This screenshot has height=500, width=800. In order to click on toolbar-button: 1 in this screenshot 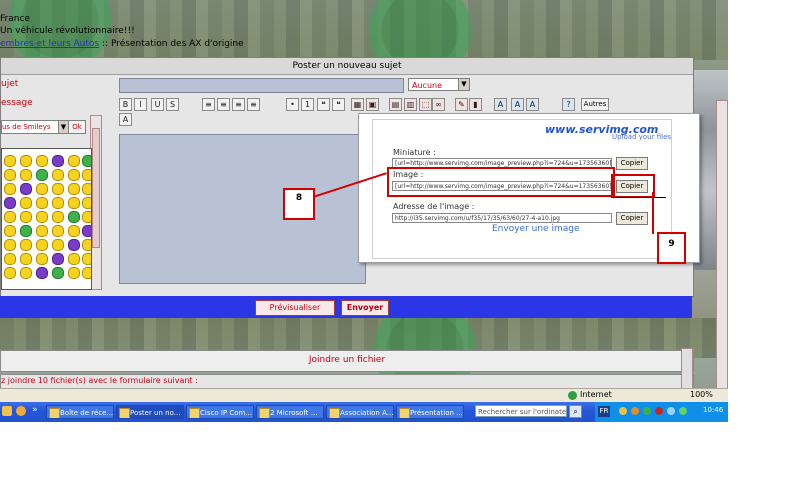, I will do `click(307, 104)`.